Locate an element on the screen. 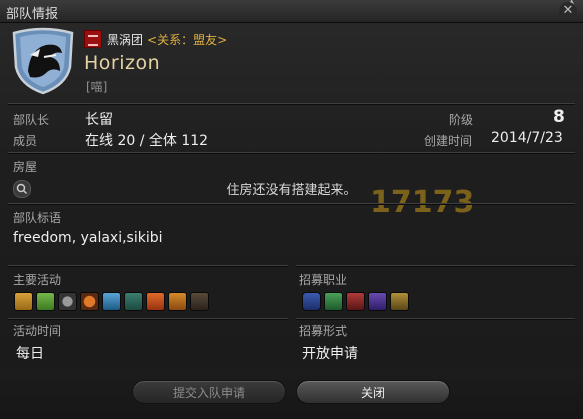  casual-icon is located at coordinates (67, 301).